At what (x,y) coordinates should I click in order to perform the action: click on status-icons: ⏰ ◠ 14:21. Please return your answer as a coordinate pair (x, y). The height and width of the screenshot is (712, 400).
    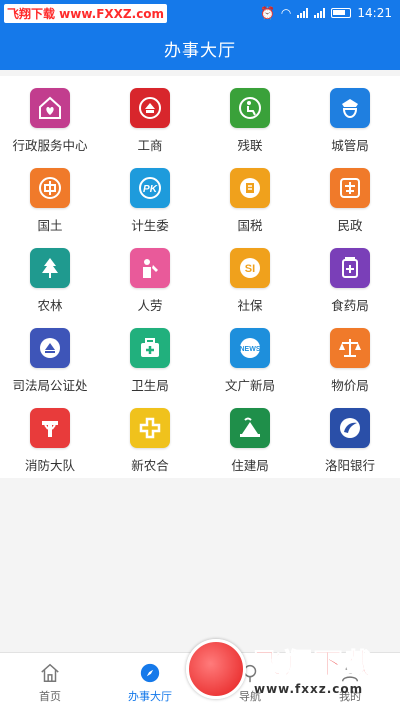
    Looking at the image, I should click on (326, 13).